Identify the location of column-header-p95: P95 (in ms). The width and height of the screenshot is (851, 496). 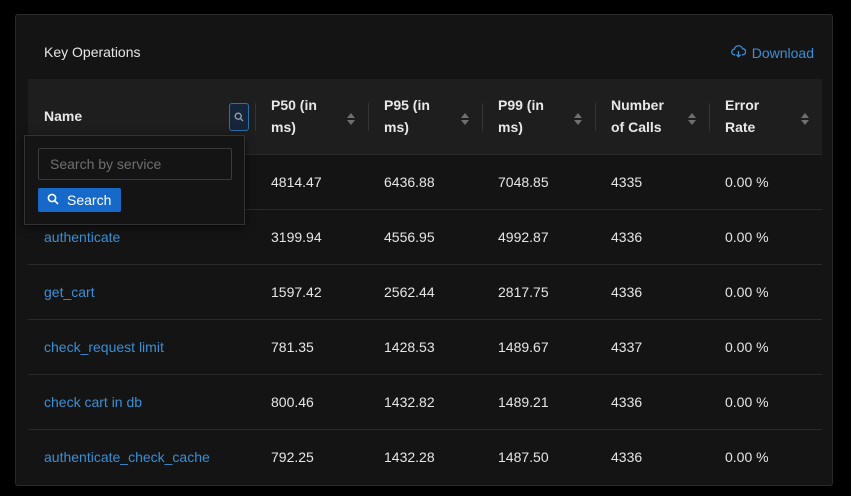
(425, 116).